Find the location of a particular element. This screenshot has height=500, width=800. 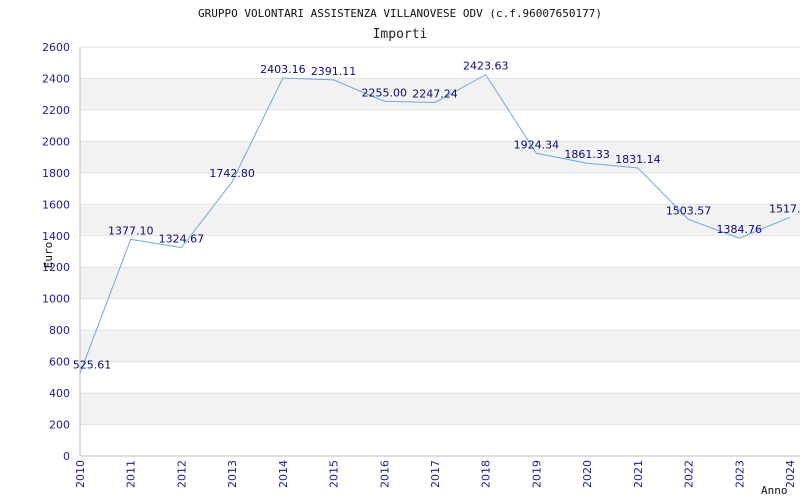

data-label: 1831.14 is located at coordinates (638, 159).